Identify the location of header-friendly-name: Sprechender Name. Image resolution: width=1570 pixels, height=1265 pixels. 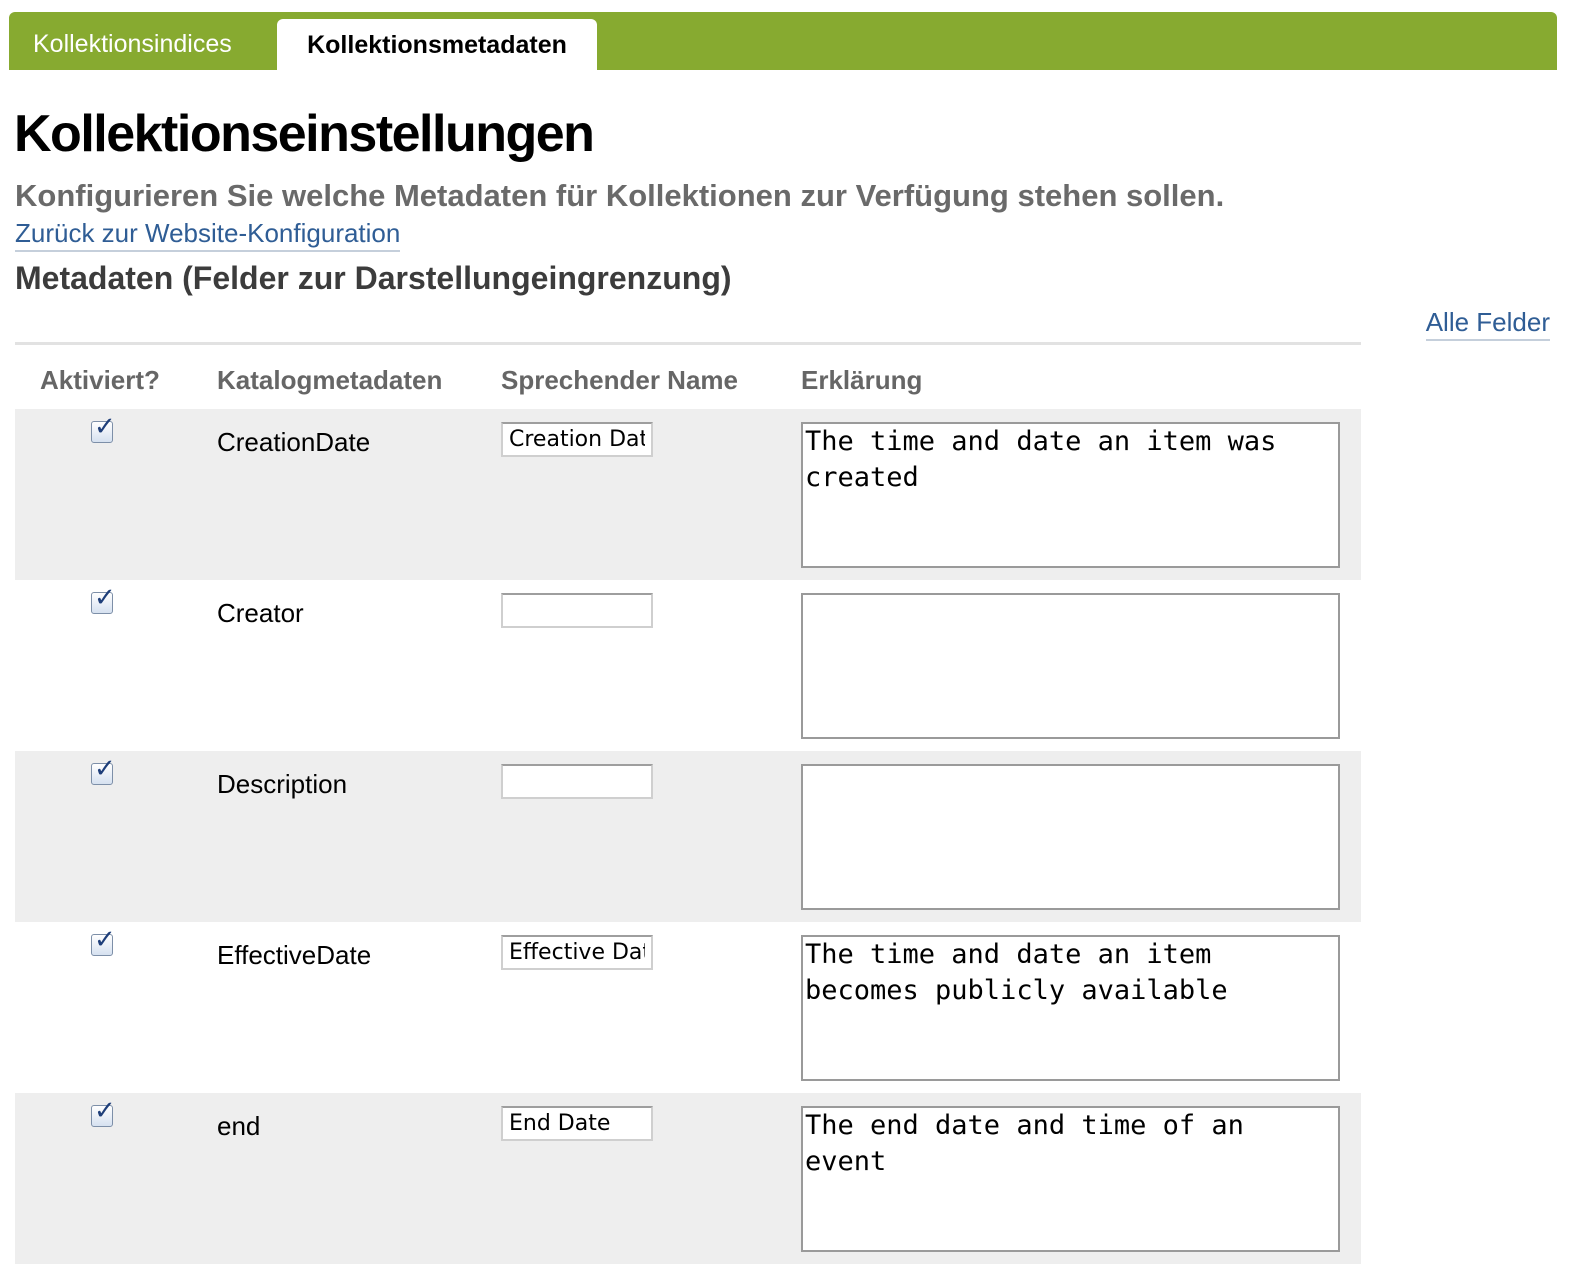
(619, 380).